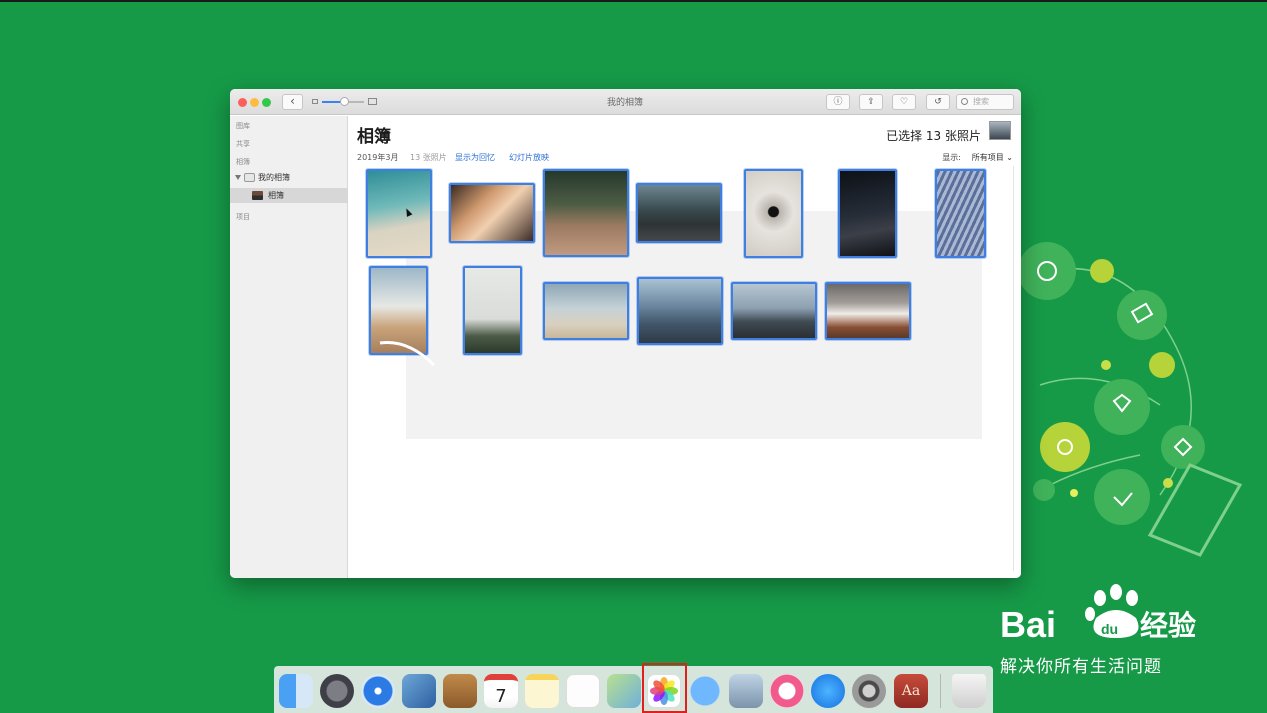 The width and height of the screenshot is (1267, 713). I want to click on dock-contacts-icon, so click(460, 691).